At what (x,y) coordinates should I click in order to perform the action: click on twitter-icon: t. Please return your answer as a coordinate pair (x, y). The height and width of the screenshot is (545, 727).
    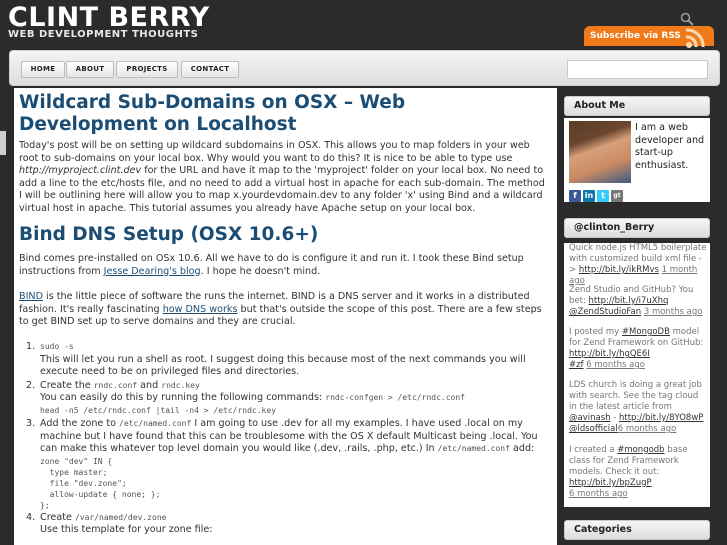
    Looking at the image, I should click on (603, 196).